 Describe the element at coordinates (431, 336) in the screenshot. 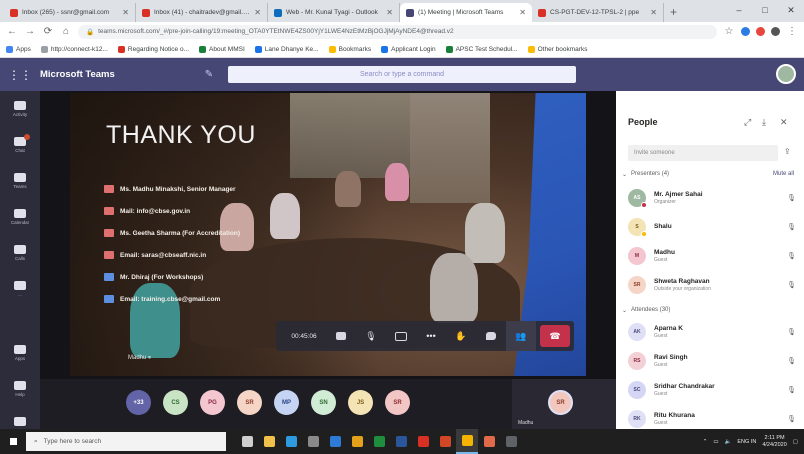

I see `more-actions-button: •••` at that location.